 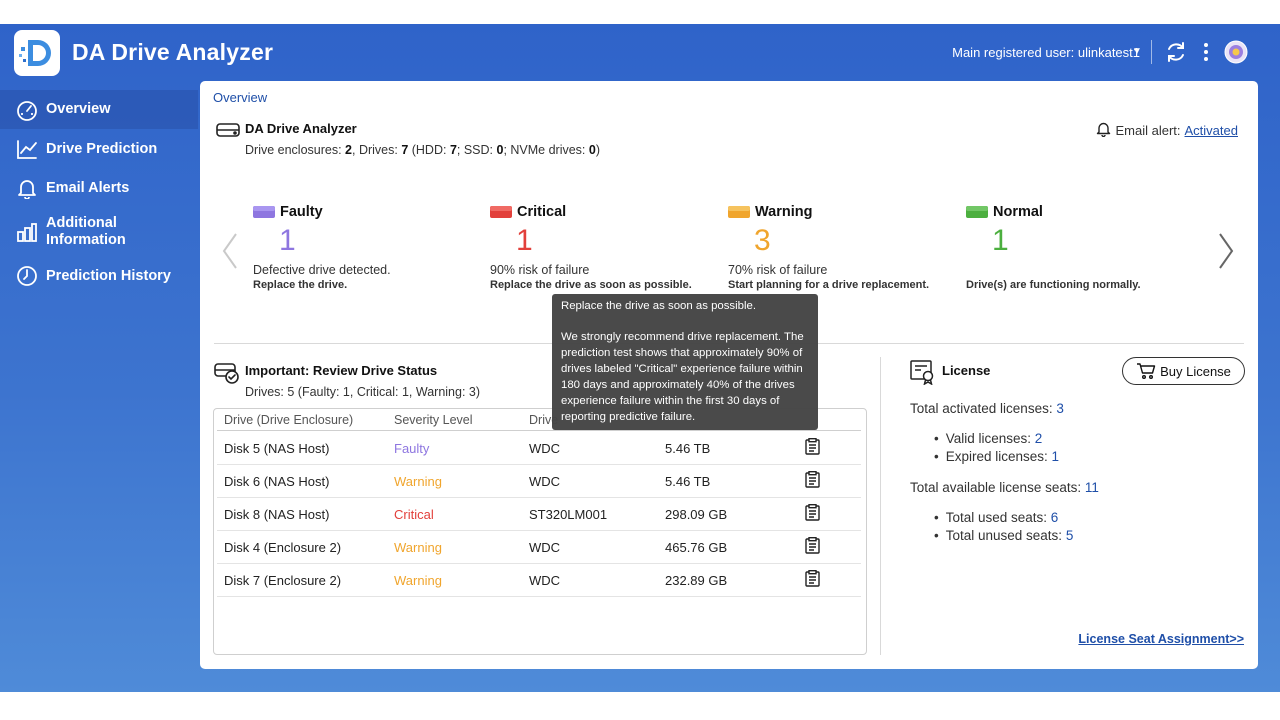 What do you see at coordinates (264, 212) in the screenshot?
I see `faulty-drive-icon` at bounding box center [264, 212].